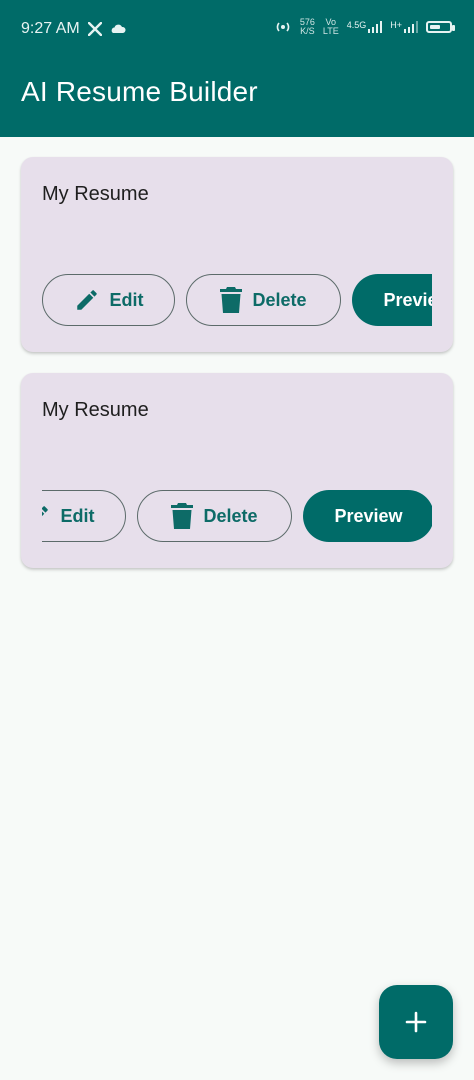  I want to click on status-right: 576 K/S Vo LTE 4.5G H+, so click(364, 27).